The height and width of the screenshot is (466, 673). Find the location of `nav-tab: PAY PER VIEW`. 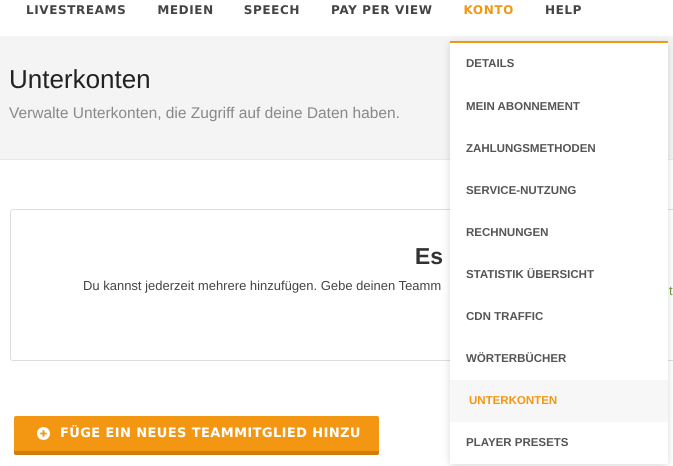

nav-tab: PAY PER VIEW is located at coordinates (382, 10).